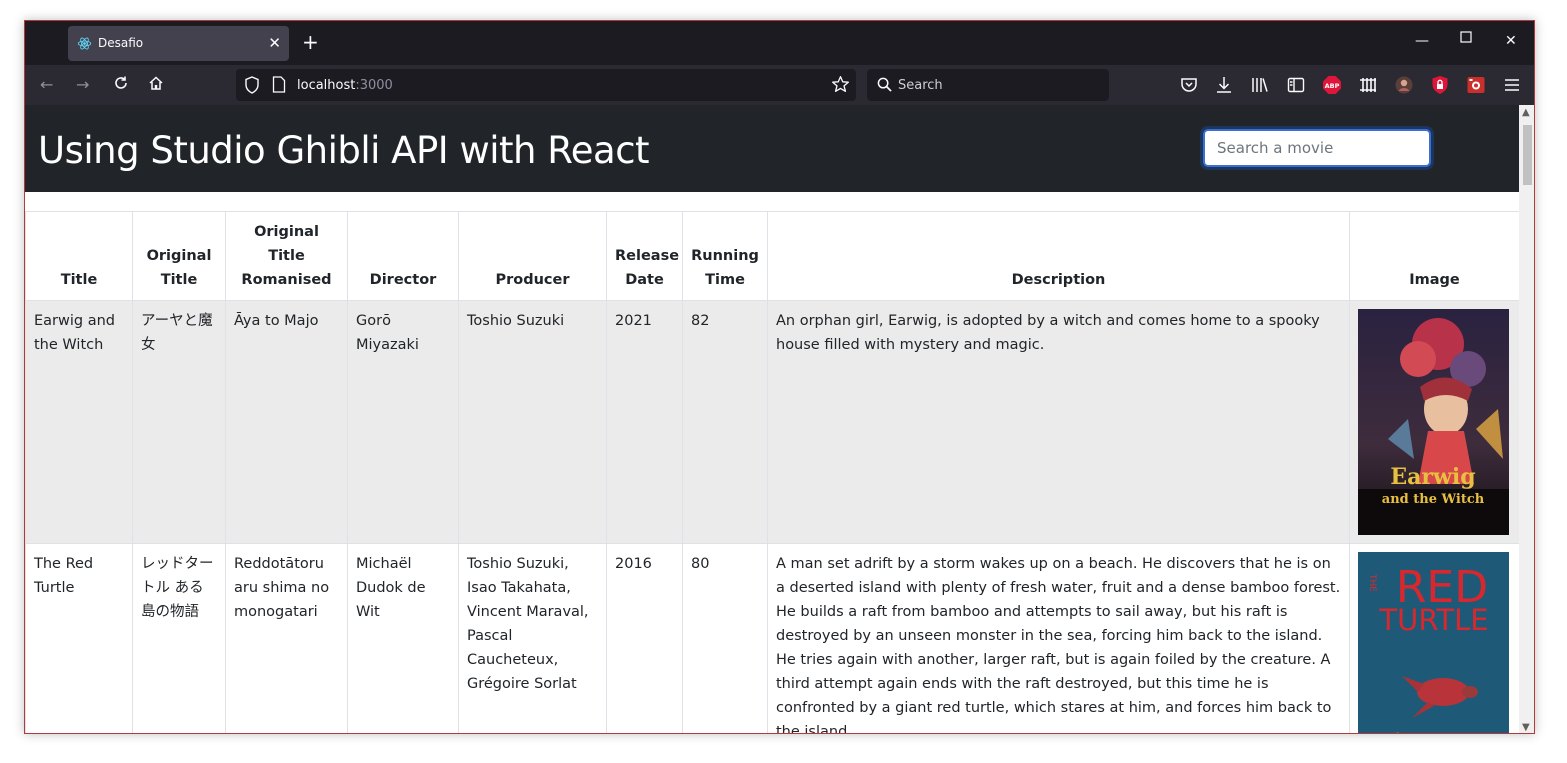 The width and height of the screenshot is (1567, 763). What do you see at coordinates (1433, 642) in the screenshot?
I see `red-turtle-poster-image: THE RED TURTLE` at bounding box center [1433, 642].